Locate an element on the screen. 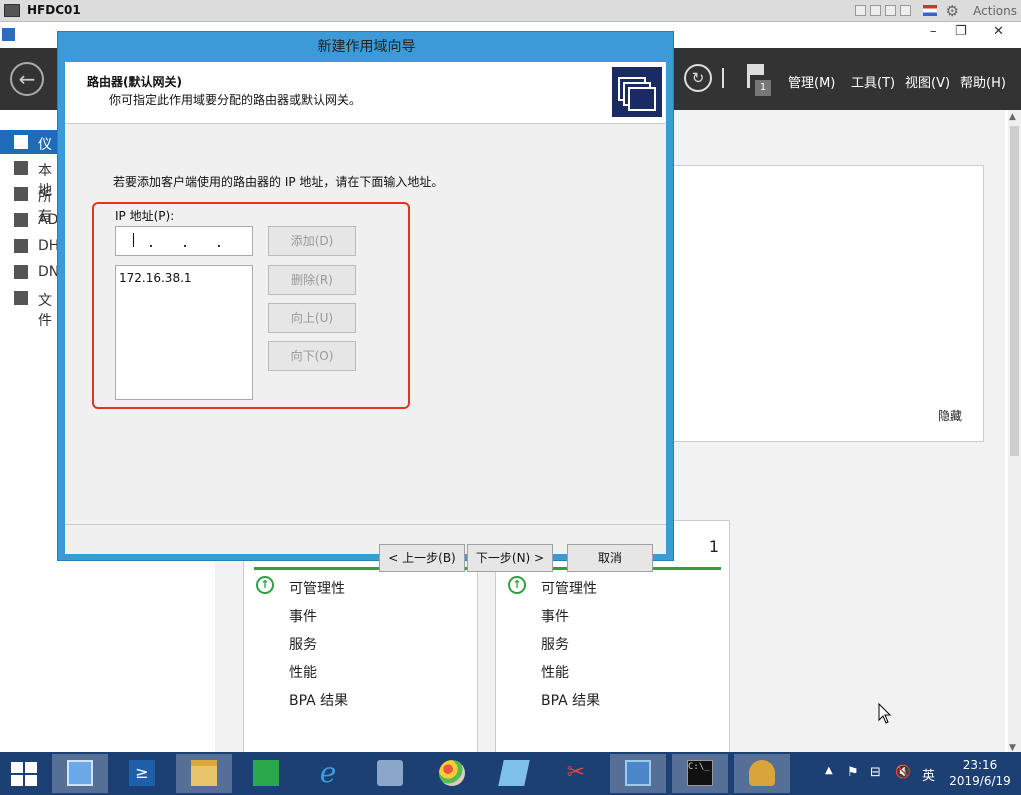  wizard-folder-icon is located at coordinates (637, 92).